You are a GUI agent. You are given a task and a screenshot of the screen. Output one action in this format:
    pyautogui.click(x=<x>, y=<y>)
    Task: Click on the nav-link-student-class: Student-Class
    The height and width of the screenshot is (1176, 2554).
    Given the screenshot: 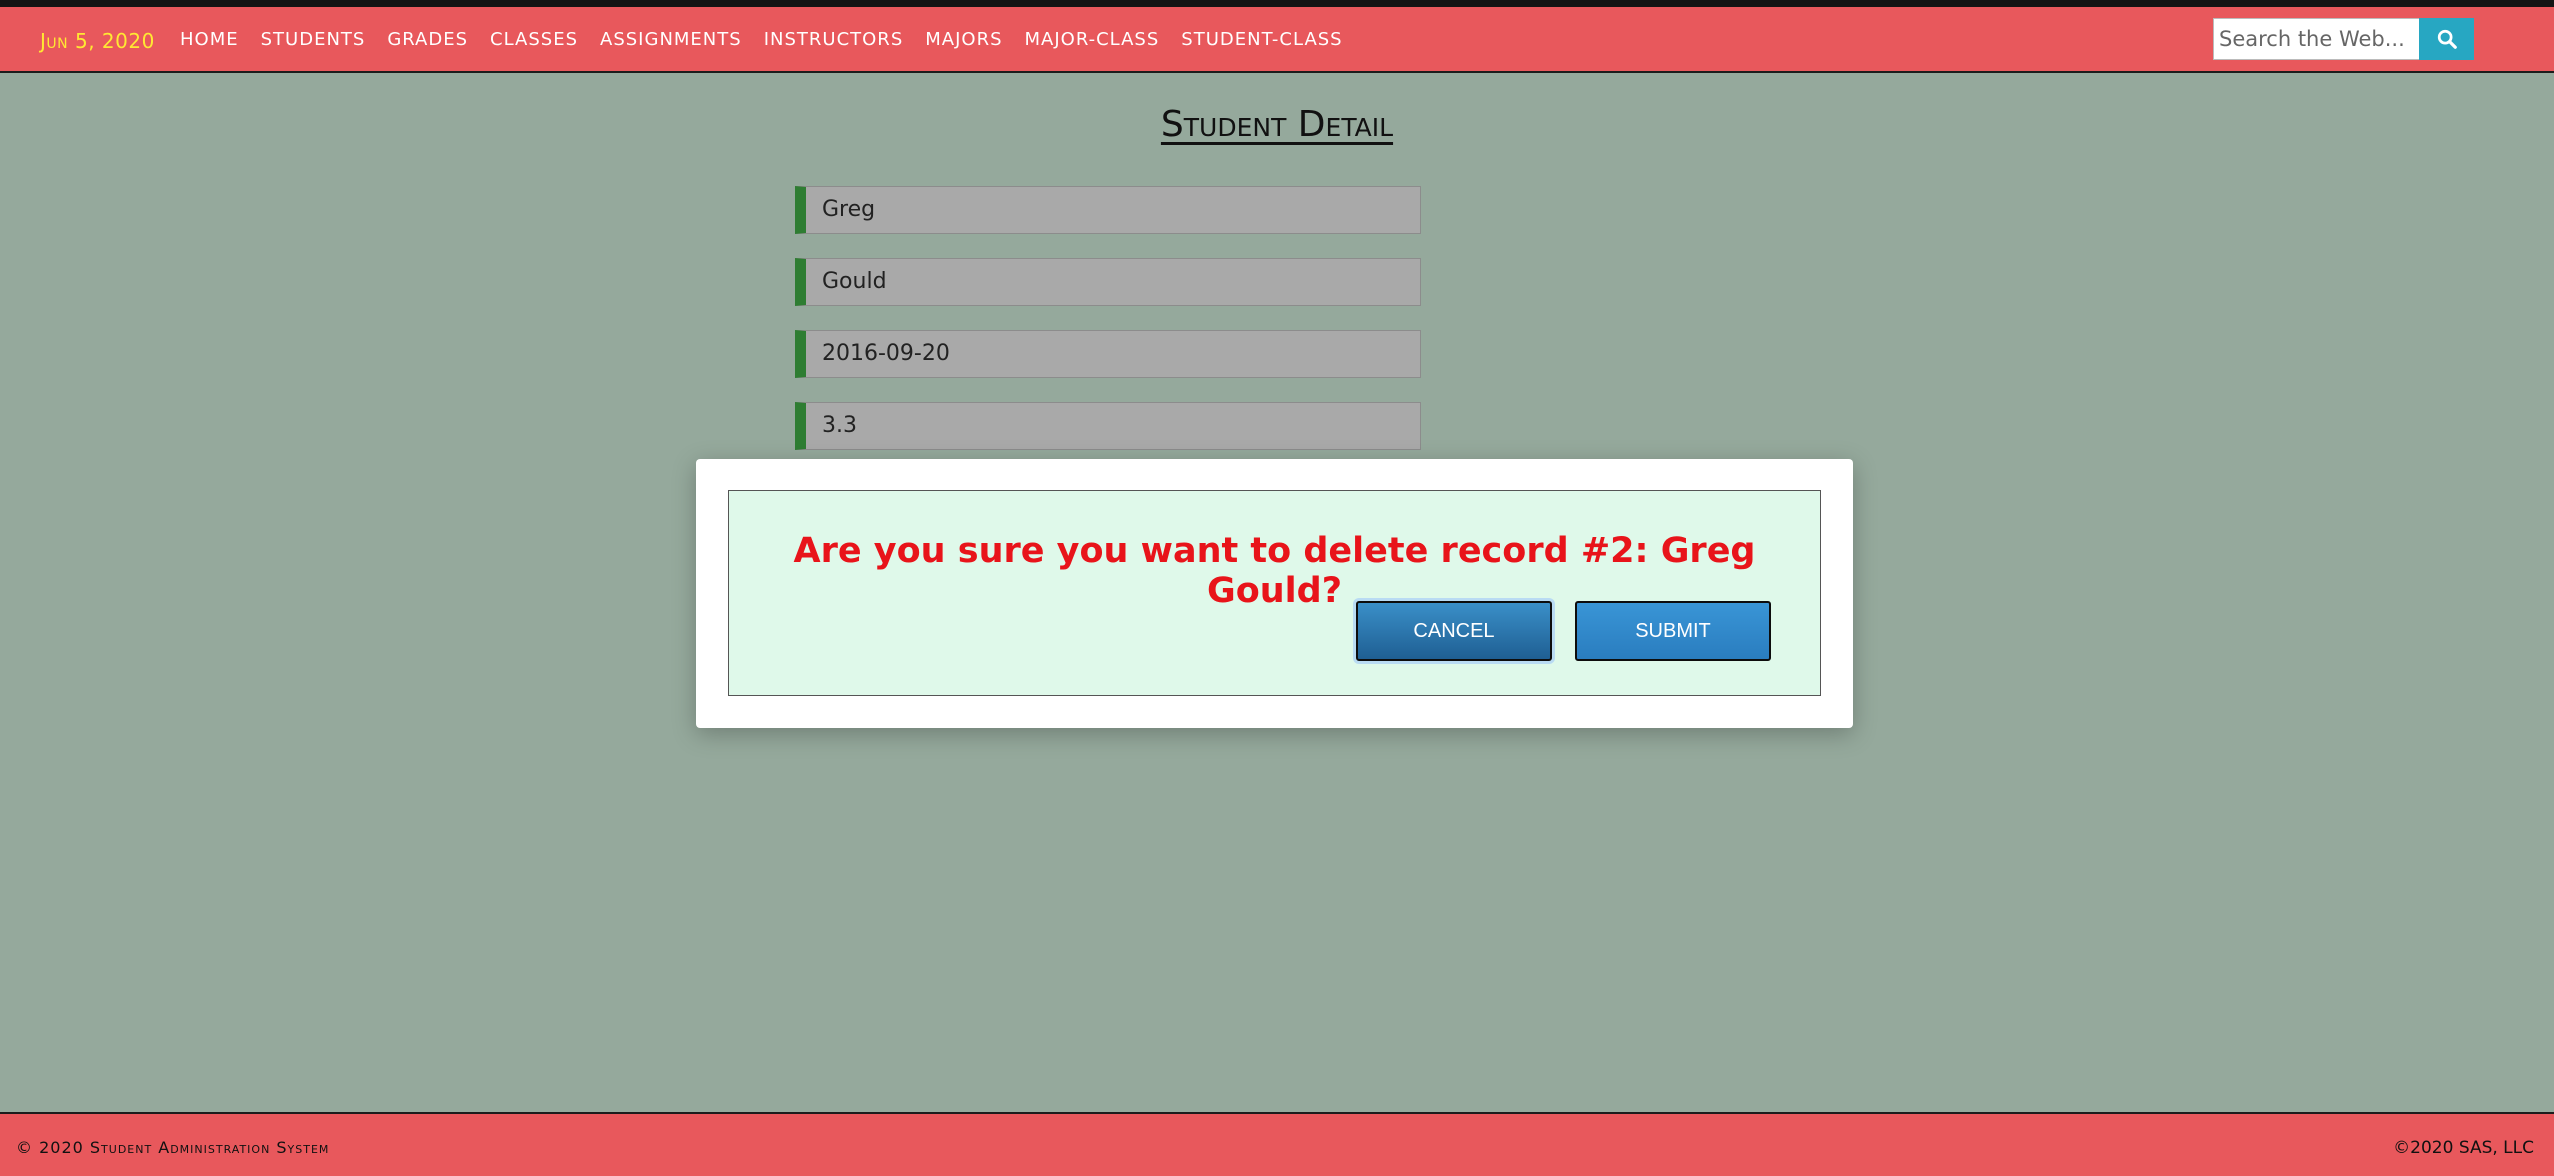 What is the action you would take?
    pyautogui.click(x=1261, y=39)
    